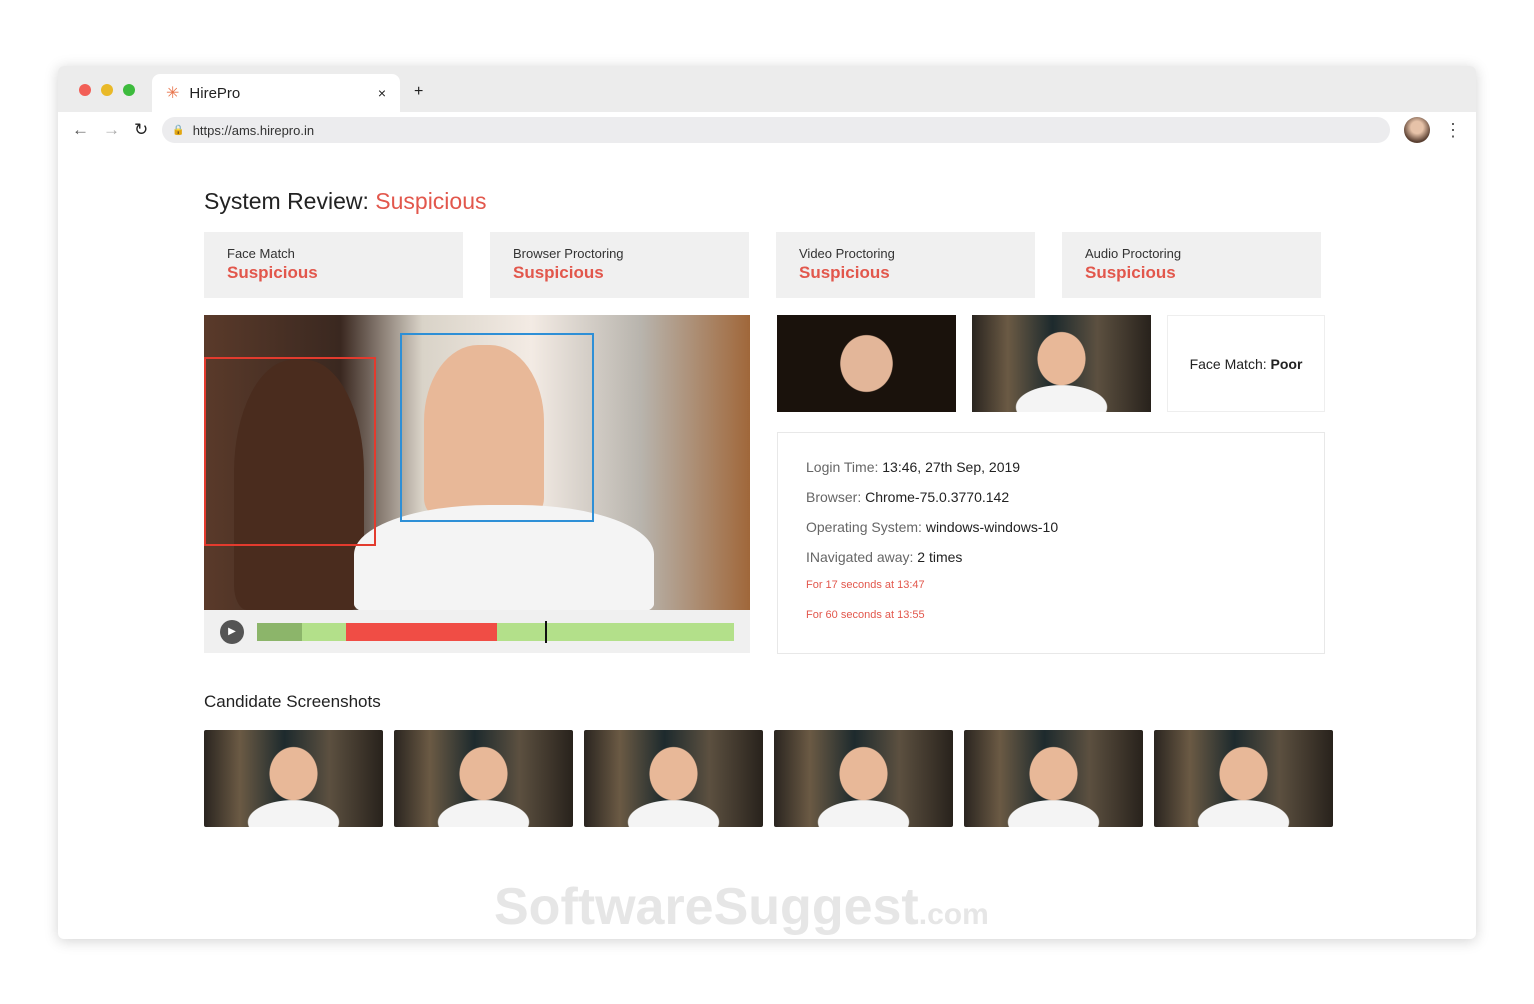 This screenshot has height=1004, width=1534. Describe the element at coordinates (1133, 253) in the screenshot. I see `card-label: Audio Proctoring` at that location.